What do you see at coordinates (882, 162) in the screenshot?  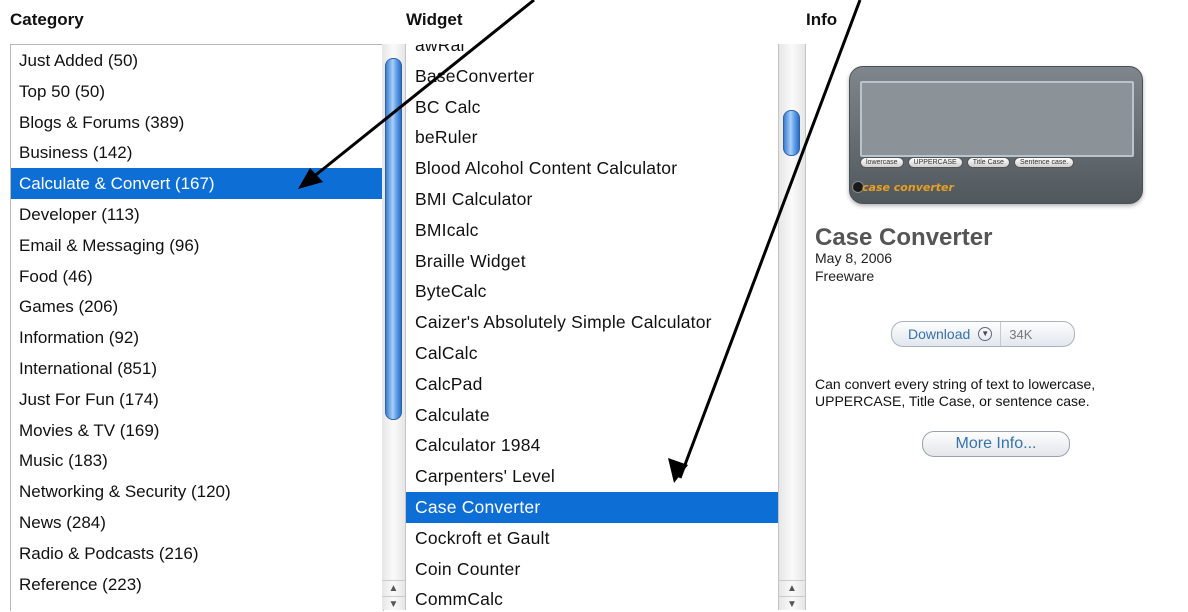 I see `thumbnail-button: lowercase` at bounding box center [882, 162].